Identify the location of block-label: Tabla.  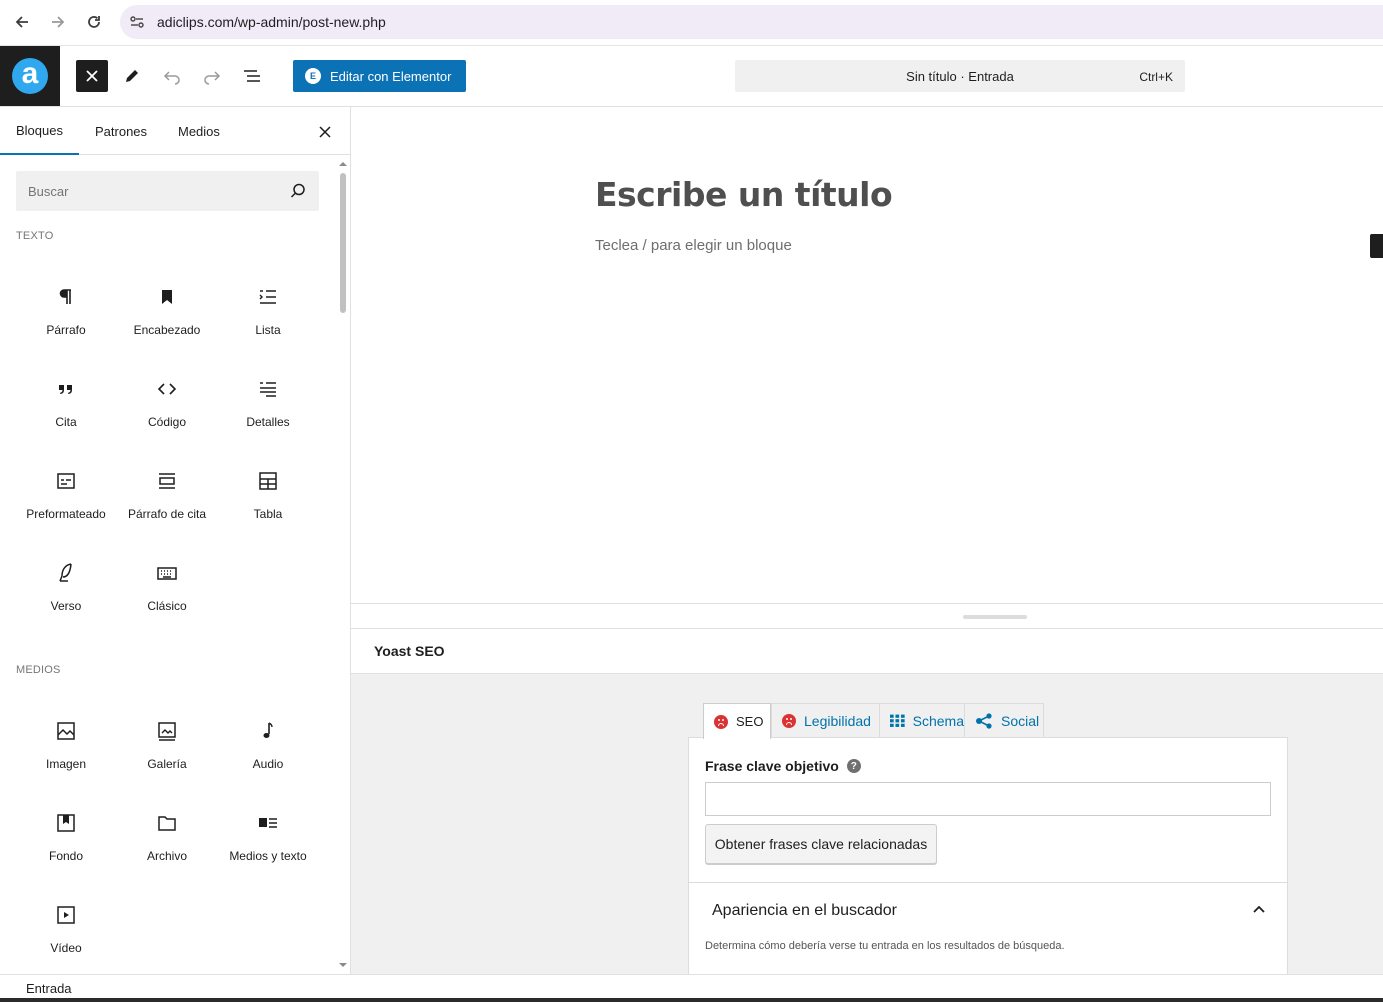
(268, 514).